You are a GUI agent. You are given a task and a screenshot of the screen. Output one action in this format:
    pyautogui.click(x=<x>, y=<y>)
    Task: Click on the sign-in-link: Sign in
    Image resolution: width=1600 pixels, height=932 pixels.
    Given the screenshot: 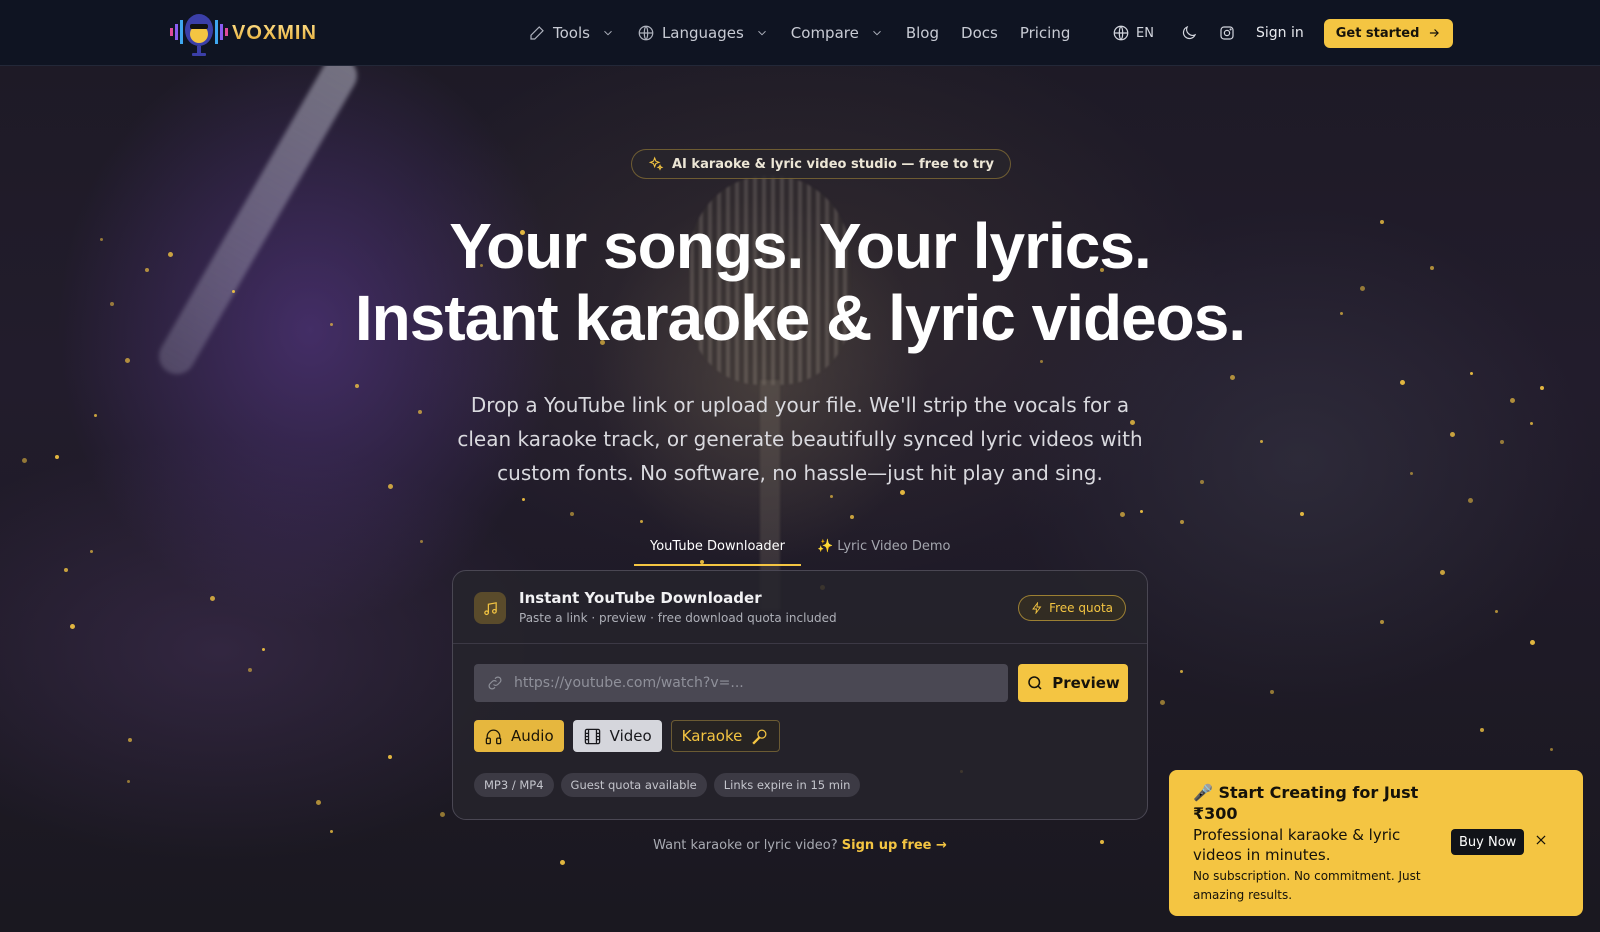 What is the action you would take?
    pyautogui.click(x=1280, y=33)
    